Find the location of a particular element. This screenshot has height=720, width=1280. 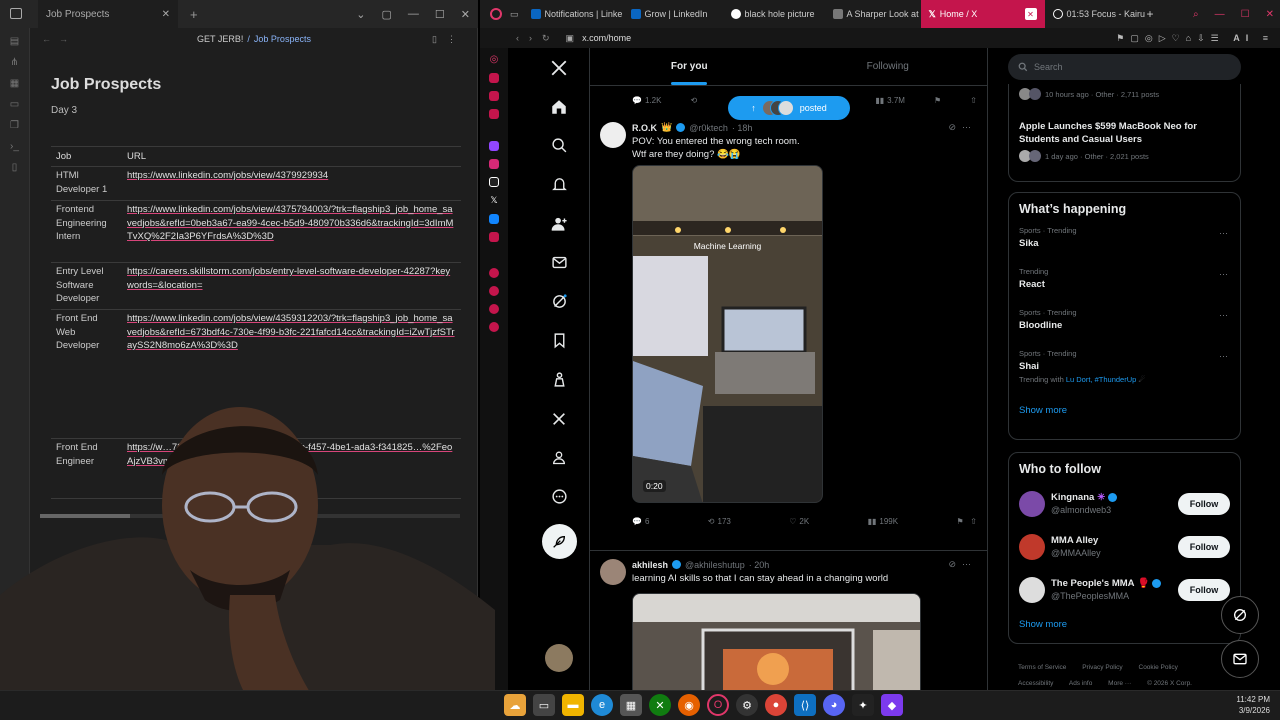

account-avatar is located at coordinates (559, 658).